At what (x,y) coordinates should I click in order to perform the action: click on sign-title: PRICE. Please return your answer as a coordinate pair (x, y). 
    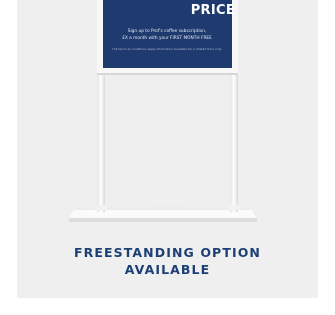
    Looking at the image, I should click on (212, 10).